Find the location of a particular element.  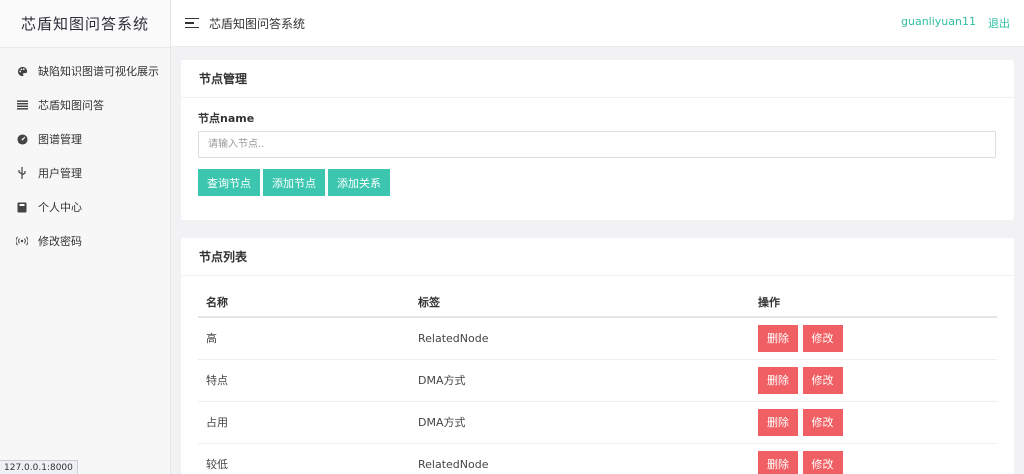

user-links: guanliyuan11 退出 is located at coordinates (955, 23).